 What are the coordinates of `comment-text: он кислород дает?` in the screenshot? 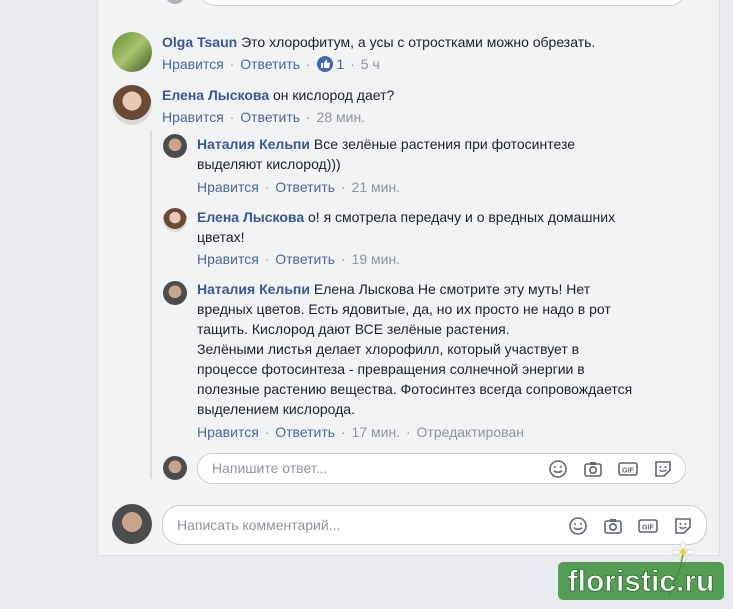 It's located at (334, 95).